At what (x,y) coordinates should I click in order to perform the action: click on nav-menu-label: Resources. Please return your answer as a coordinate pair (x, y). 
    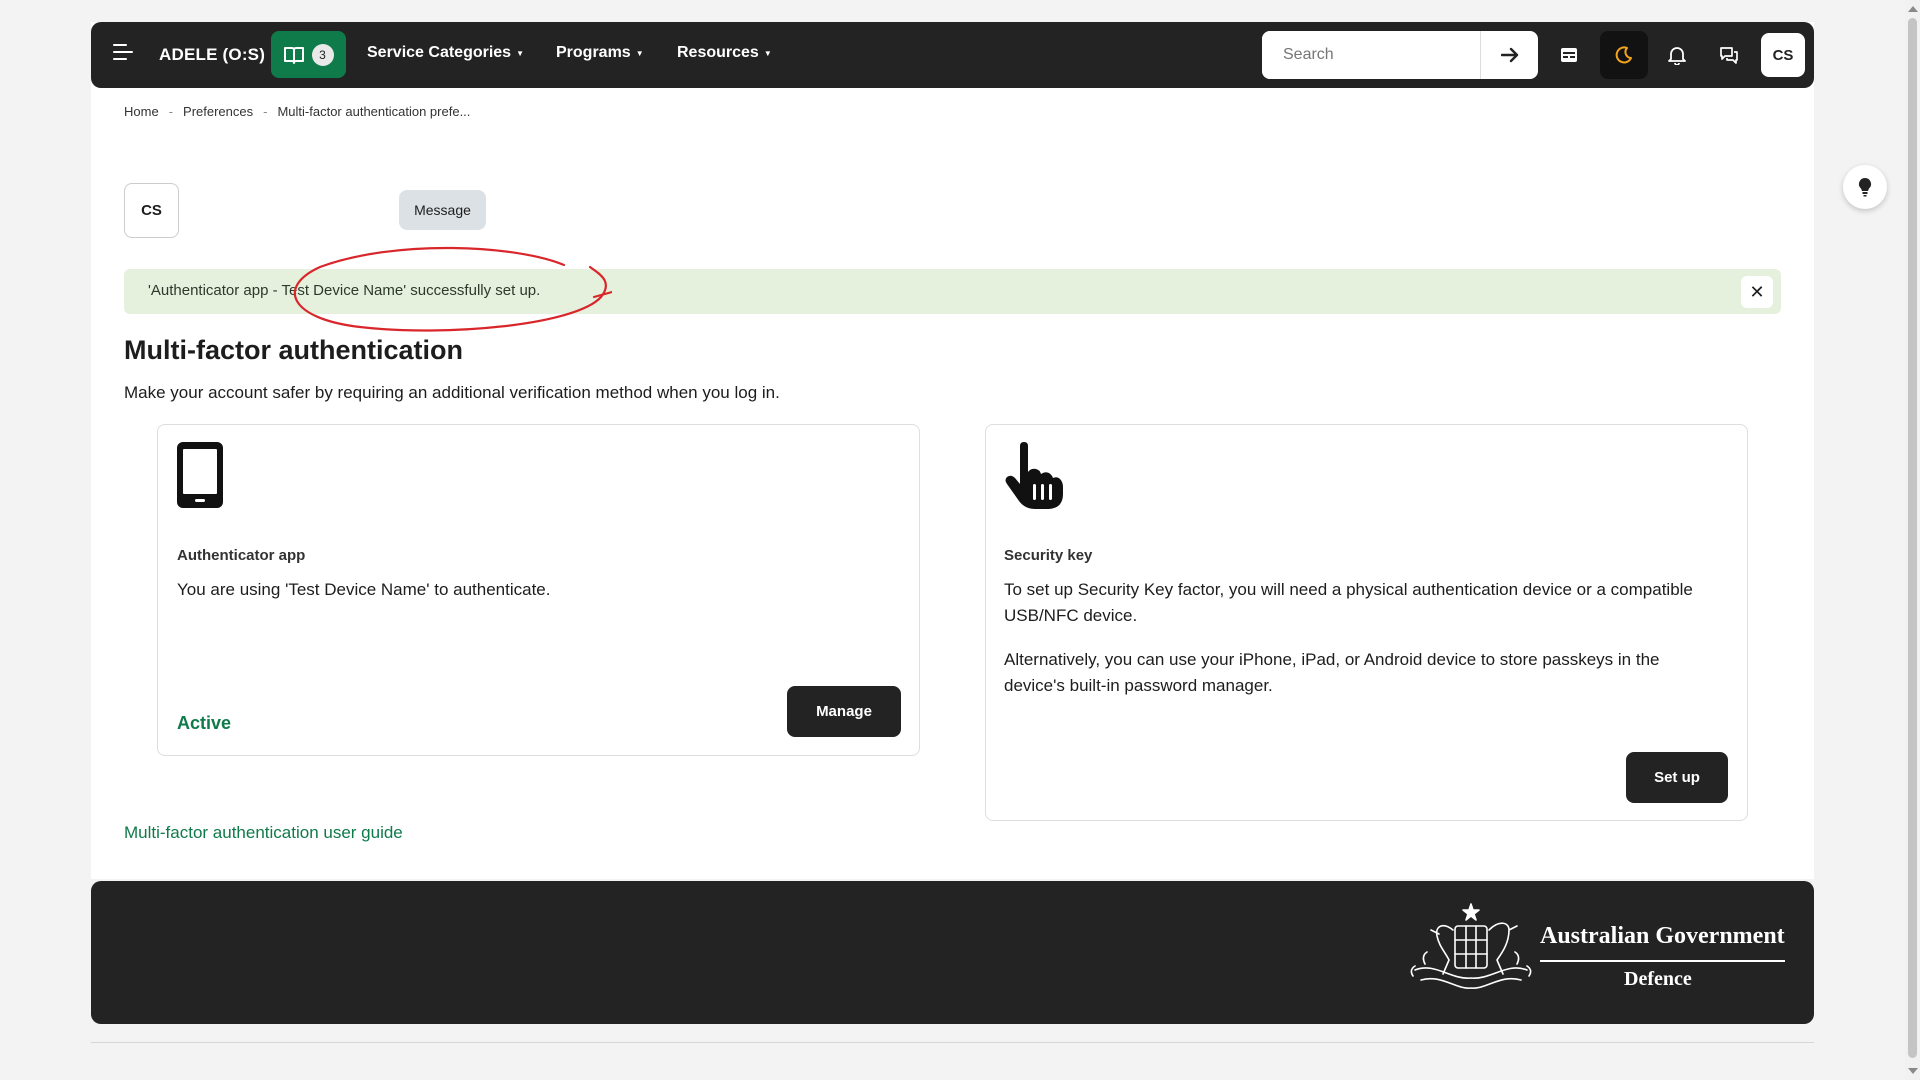
    Looking at the image, I should click on (718, 52).